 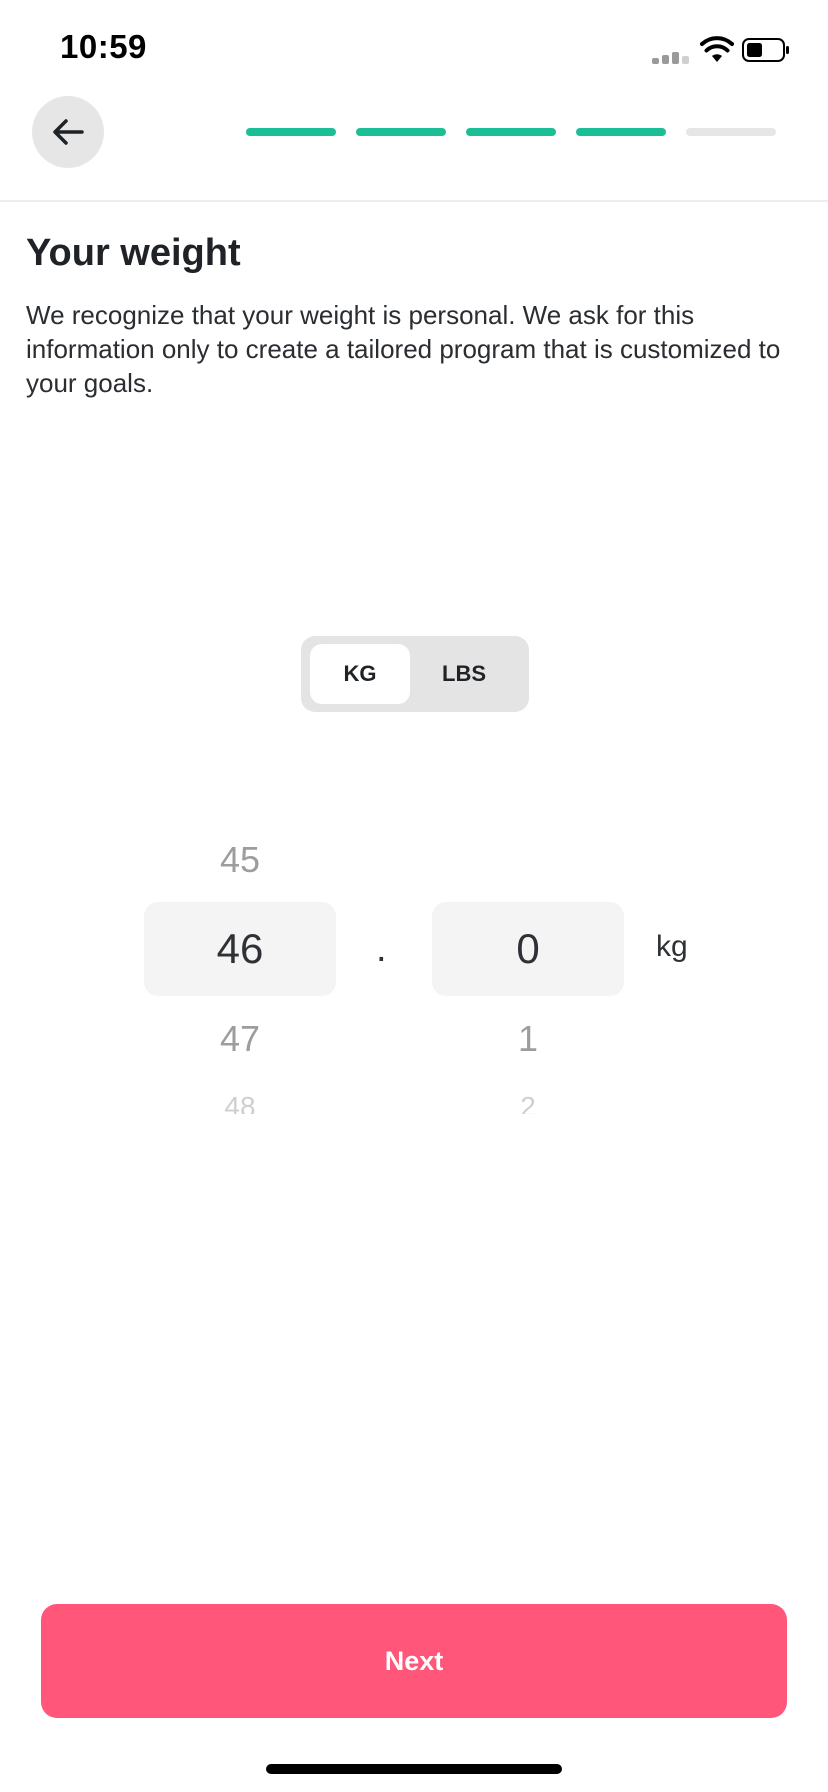 I want to click on picker-selected-value: 46, so click(x=240, y=949).